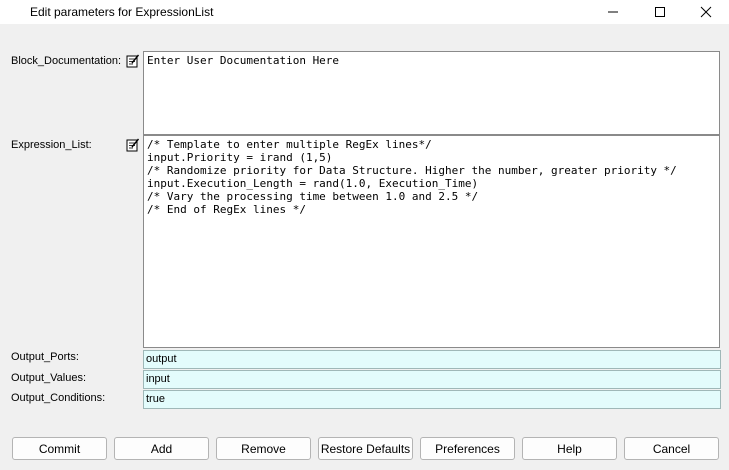  Describe the element at coordinates (51, 145) in the screenshot. I see `expression-list-label: Expression_List:` at that location.